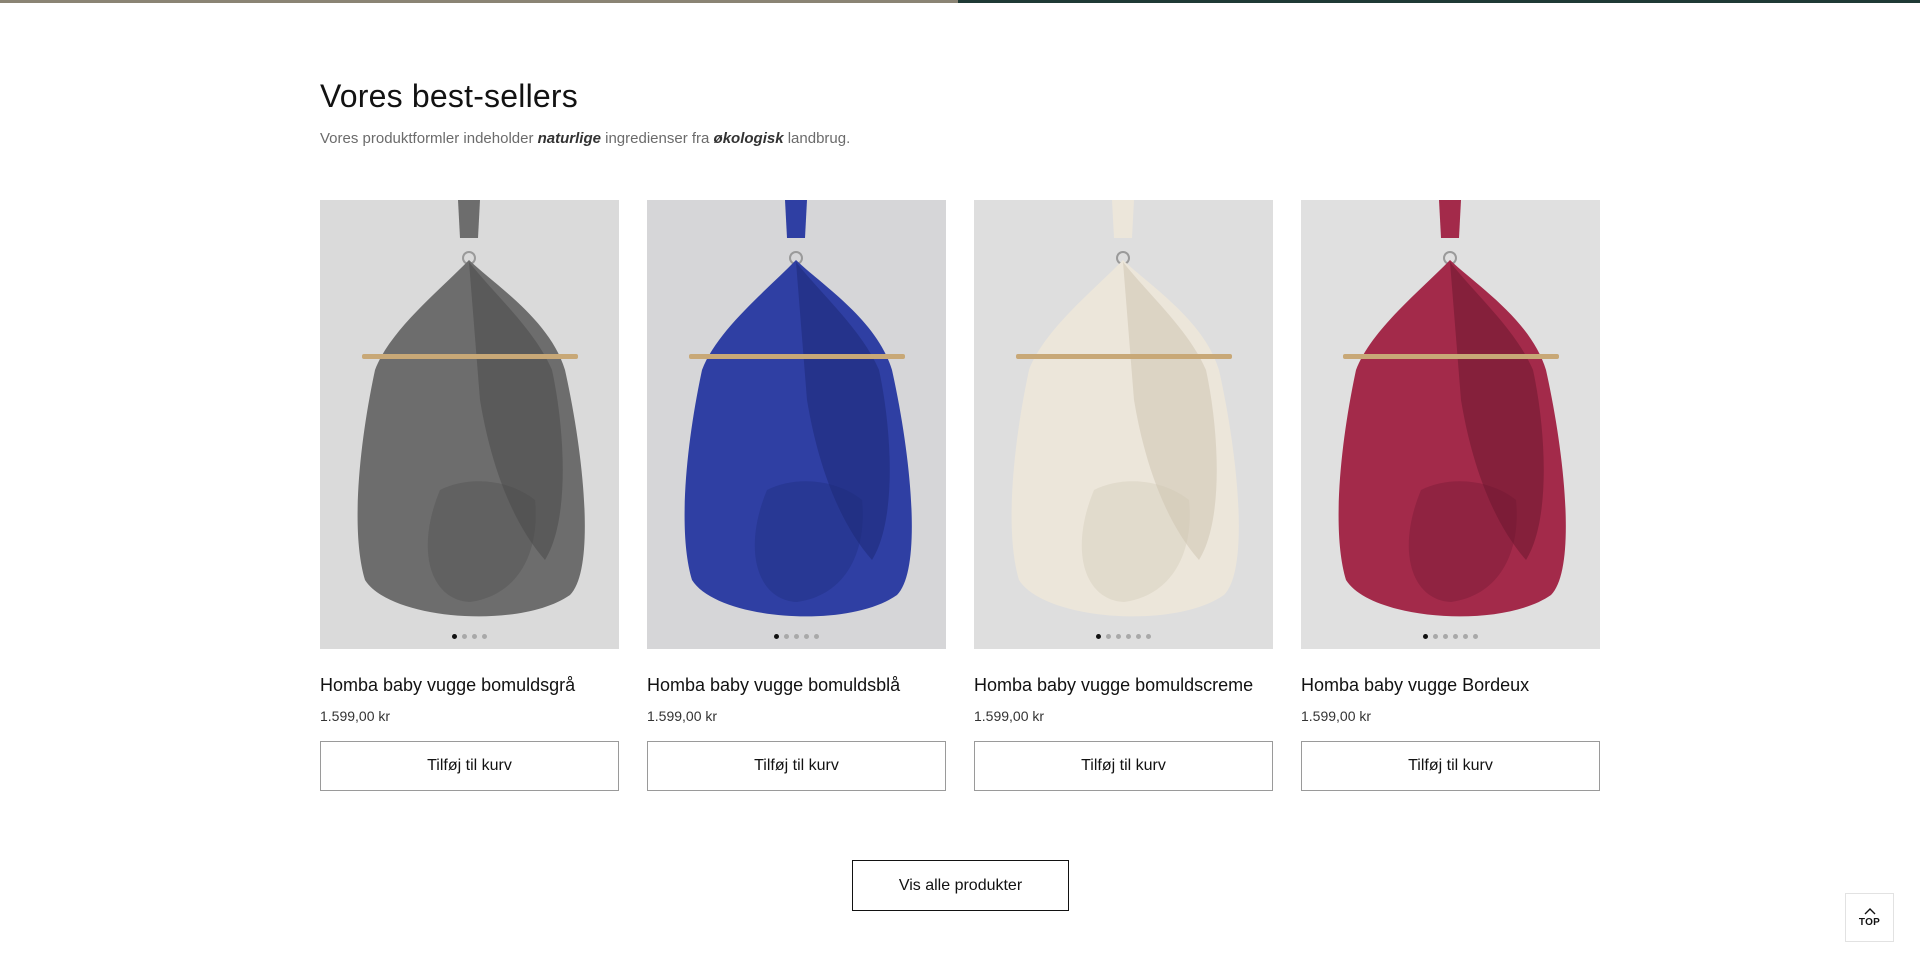 This screenshot has height=968, width=1920. What do you see at coordinates (817, 138) in the screenshot?
I see `subtitle-text-3: landbrug.` at bounding box center [817, 138].